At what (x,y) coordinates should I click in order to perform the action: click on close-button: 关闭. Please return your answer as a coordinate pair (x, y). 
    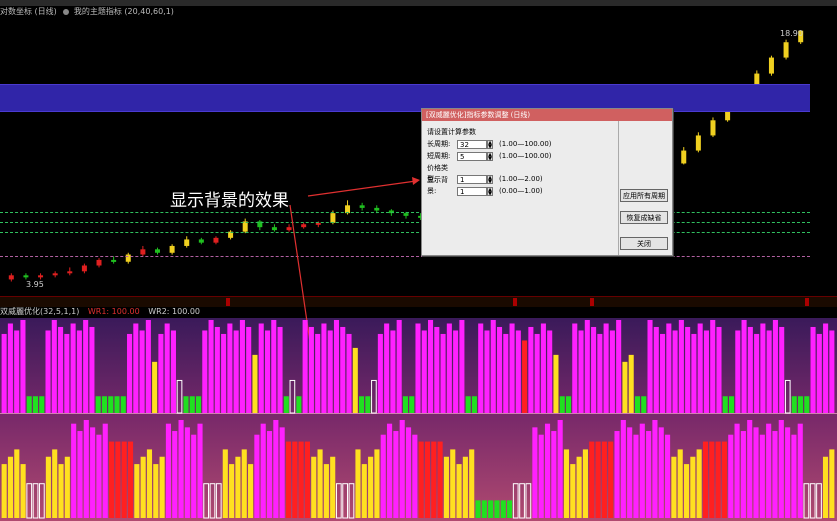
    Looking at the image, I should click on (644, 243).